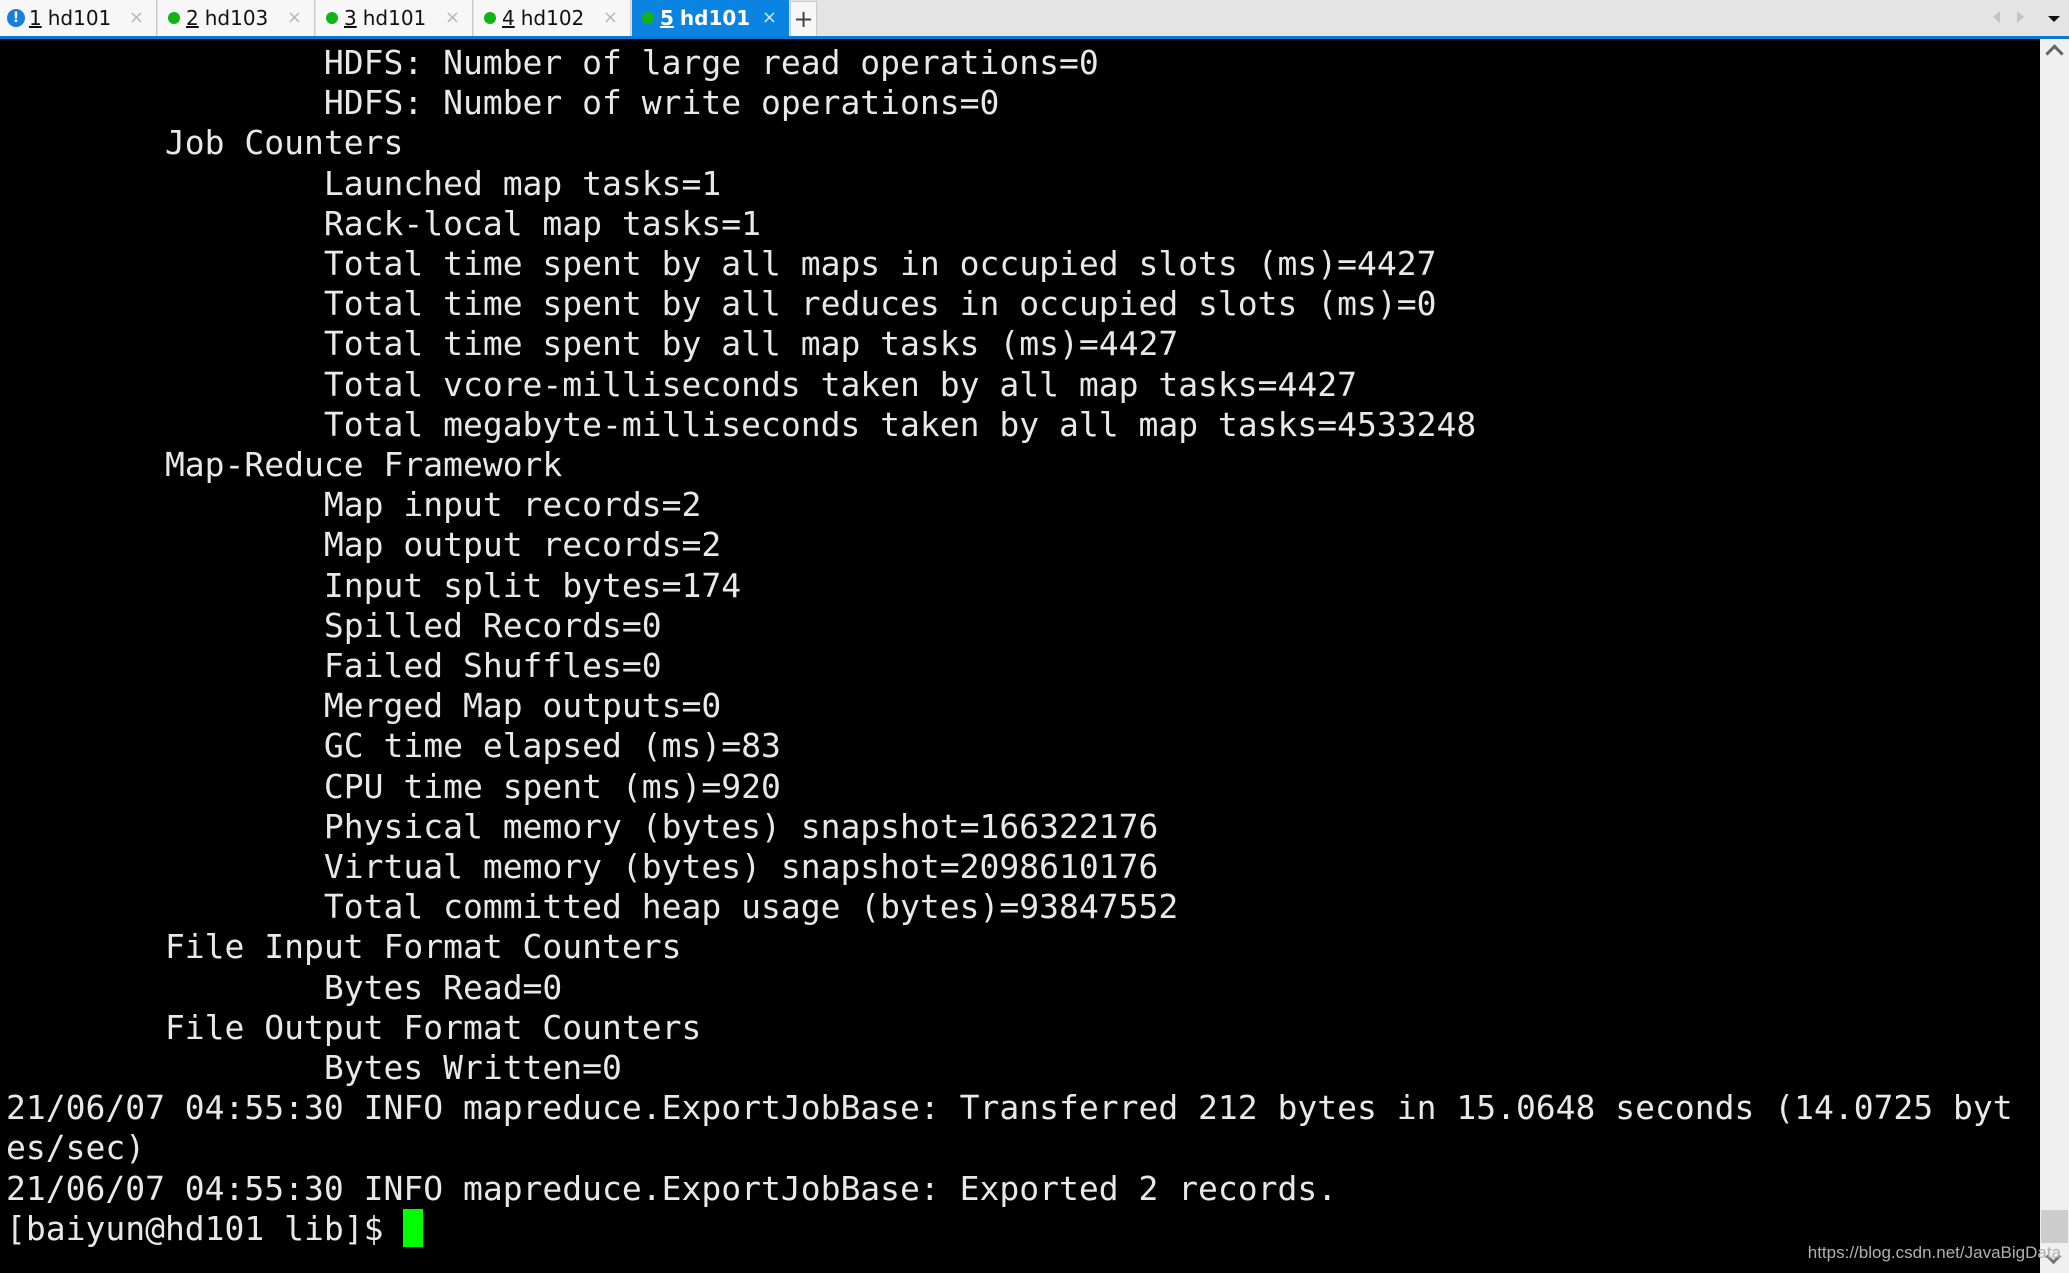  Describe the element at coordinates (16, 18) in the screenshot. I see `alert-icon: !` at that location.